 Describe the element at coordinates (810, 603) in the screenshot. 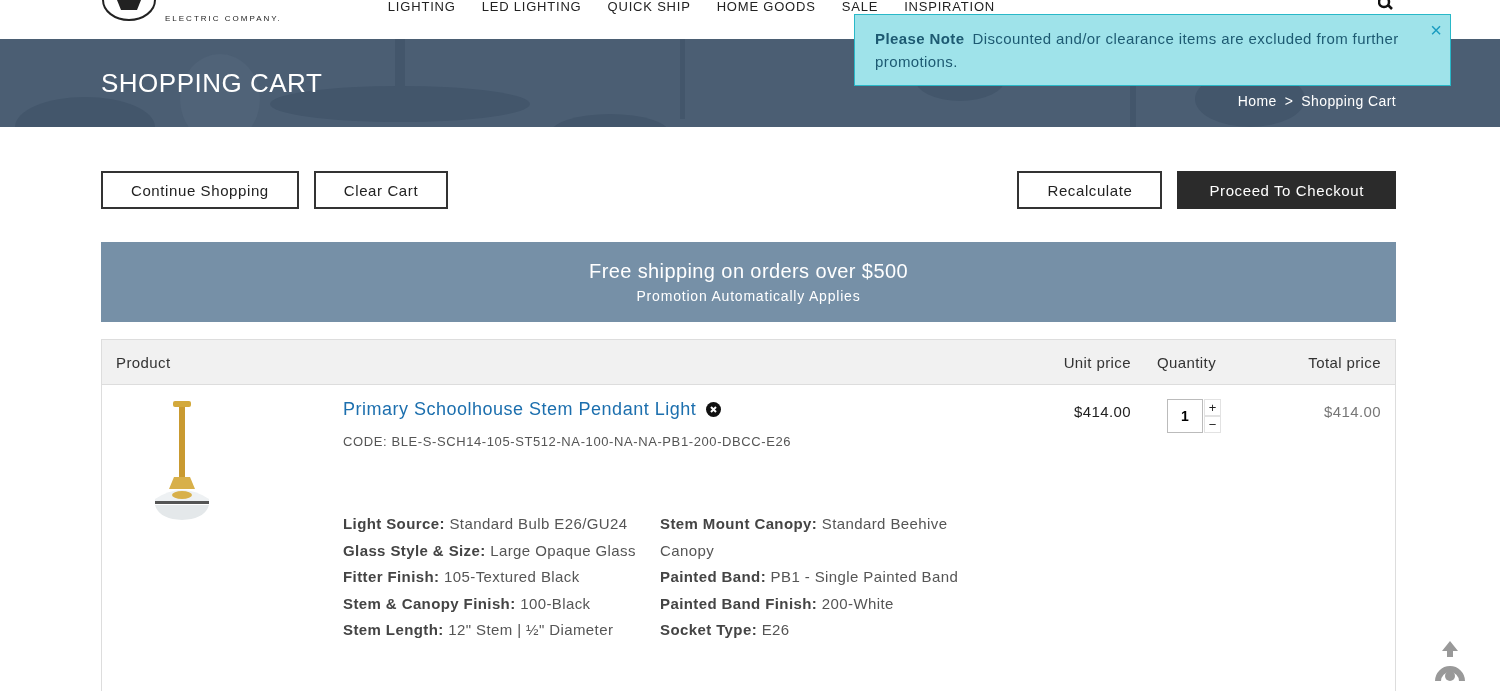

I see `product-option: Painted Band Finish: 200-White` at that location.